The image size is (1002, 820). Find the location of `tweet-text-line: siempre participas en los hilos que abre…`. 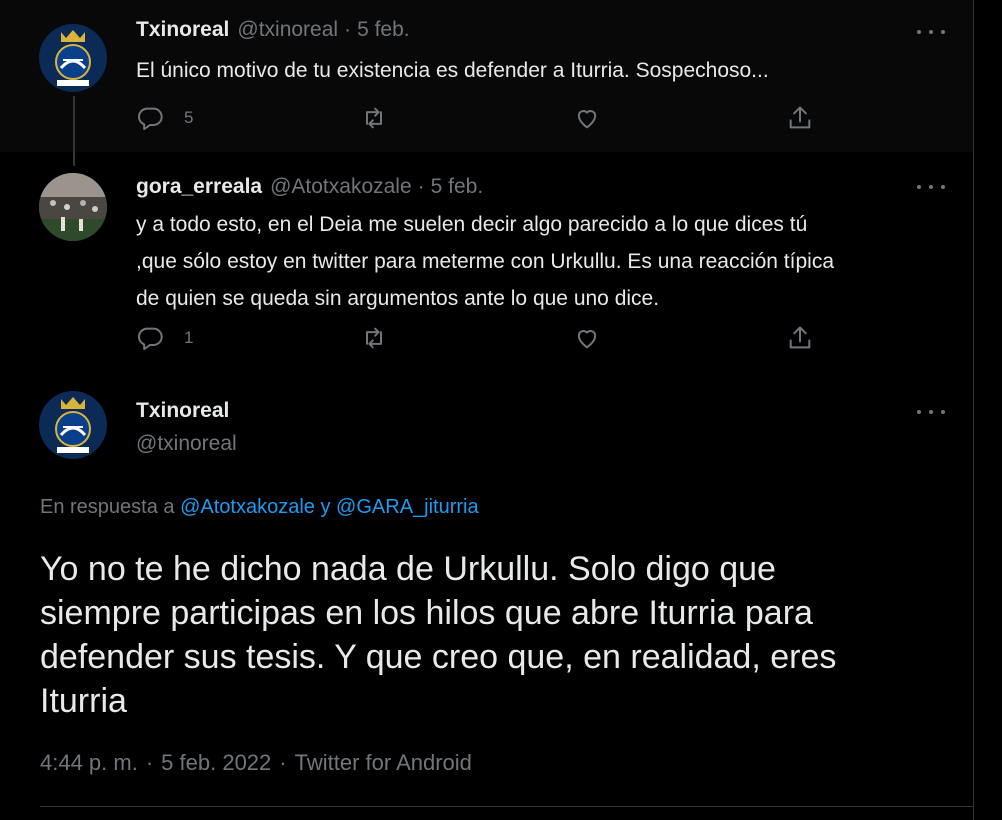

tweet-text-line: siempre participas en los hilos que abre… is located at coordinates (426, 613).